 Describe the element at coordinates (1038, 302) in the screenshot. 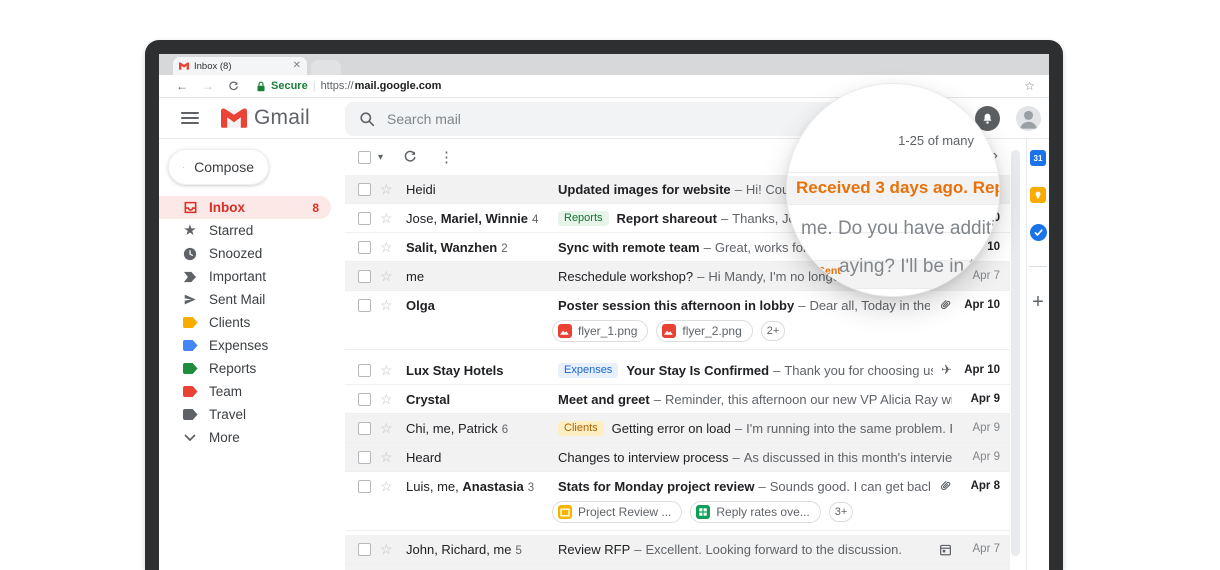

I see `get-addons-icon: +` at that location.